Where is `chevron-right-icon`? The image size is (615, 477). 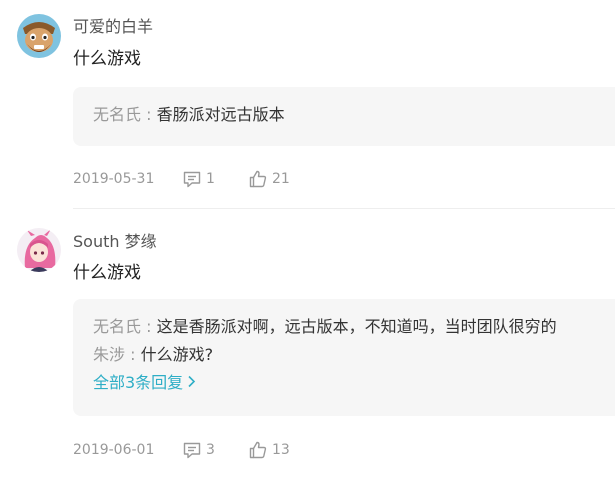 chevron-right-icon is located at coordinates (191, 383).